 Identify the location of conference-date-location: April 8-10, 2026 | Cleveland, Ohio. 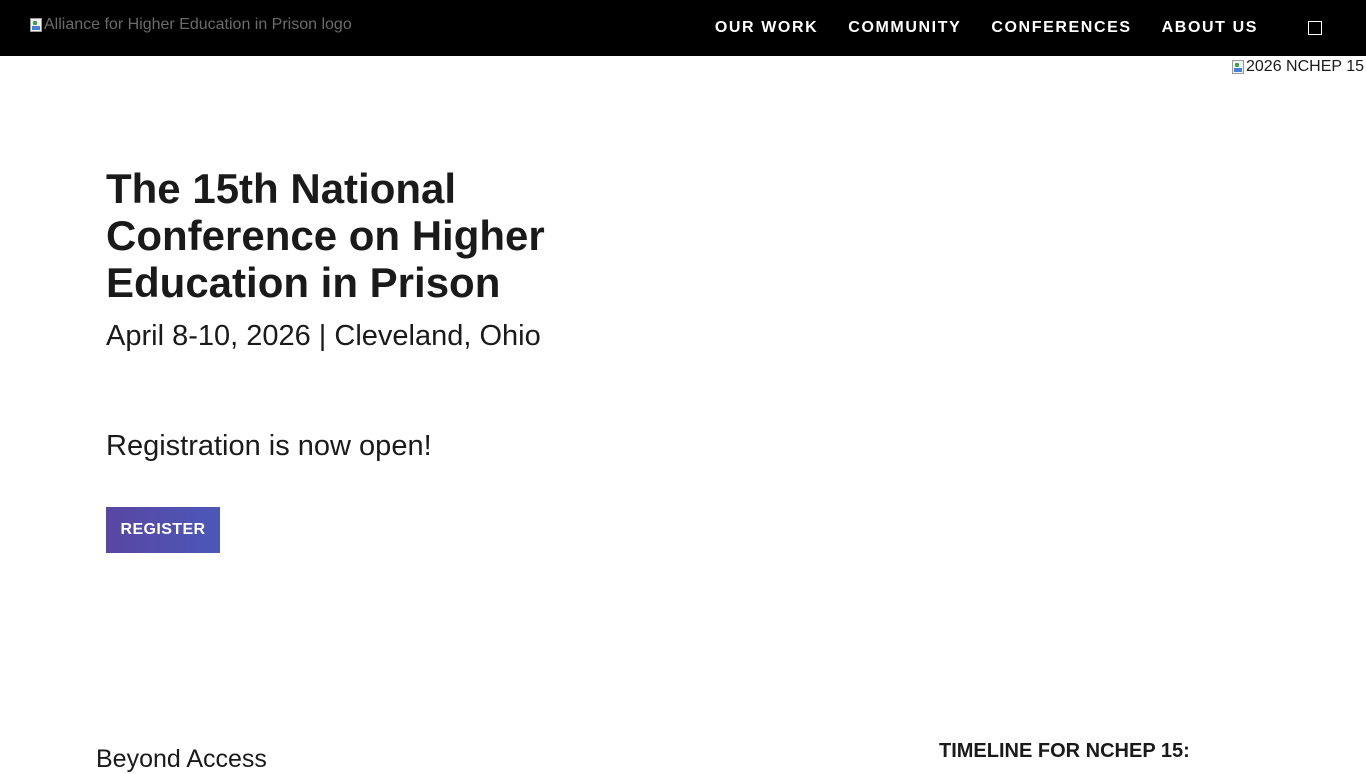
(323, 336).